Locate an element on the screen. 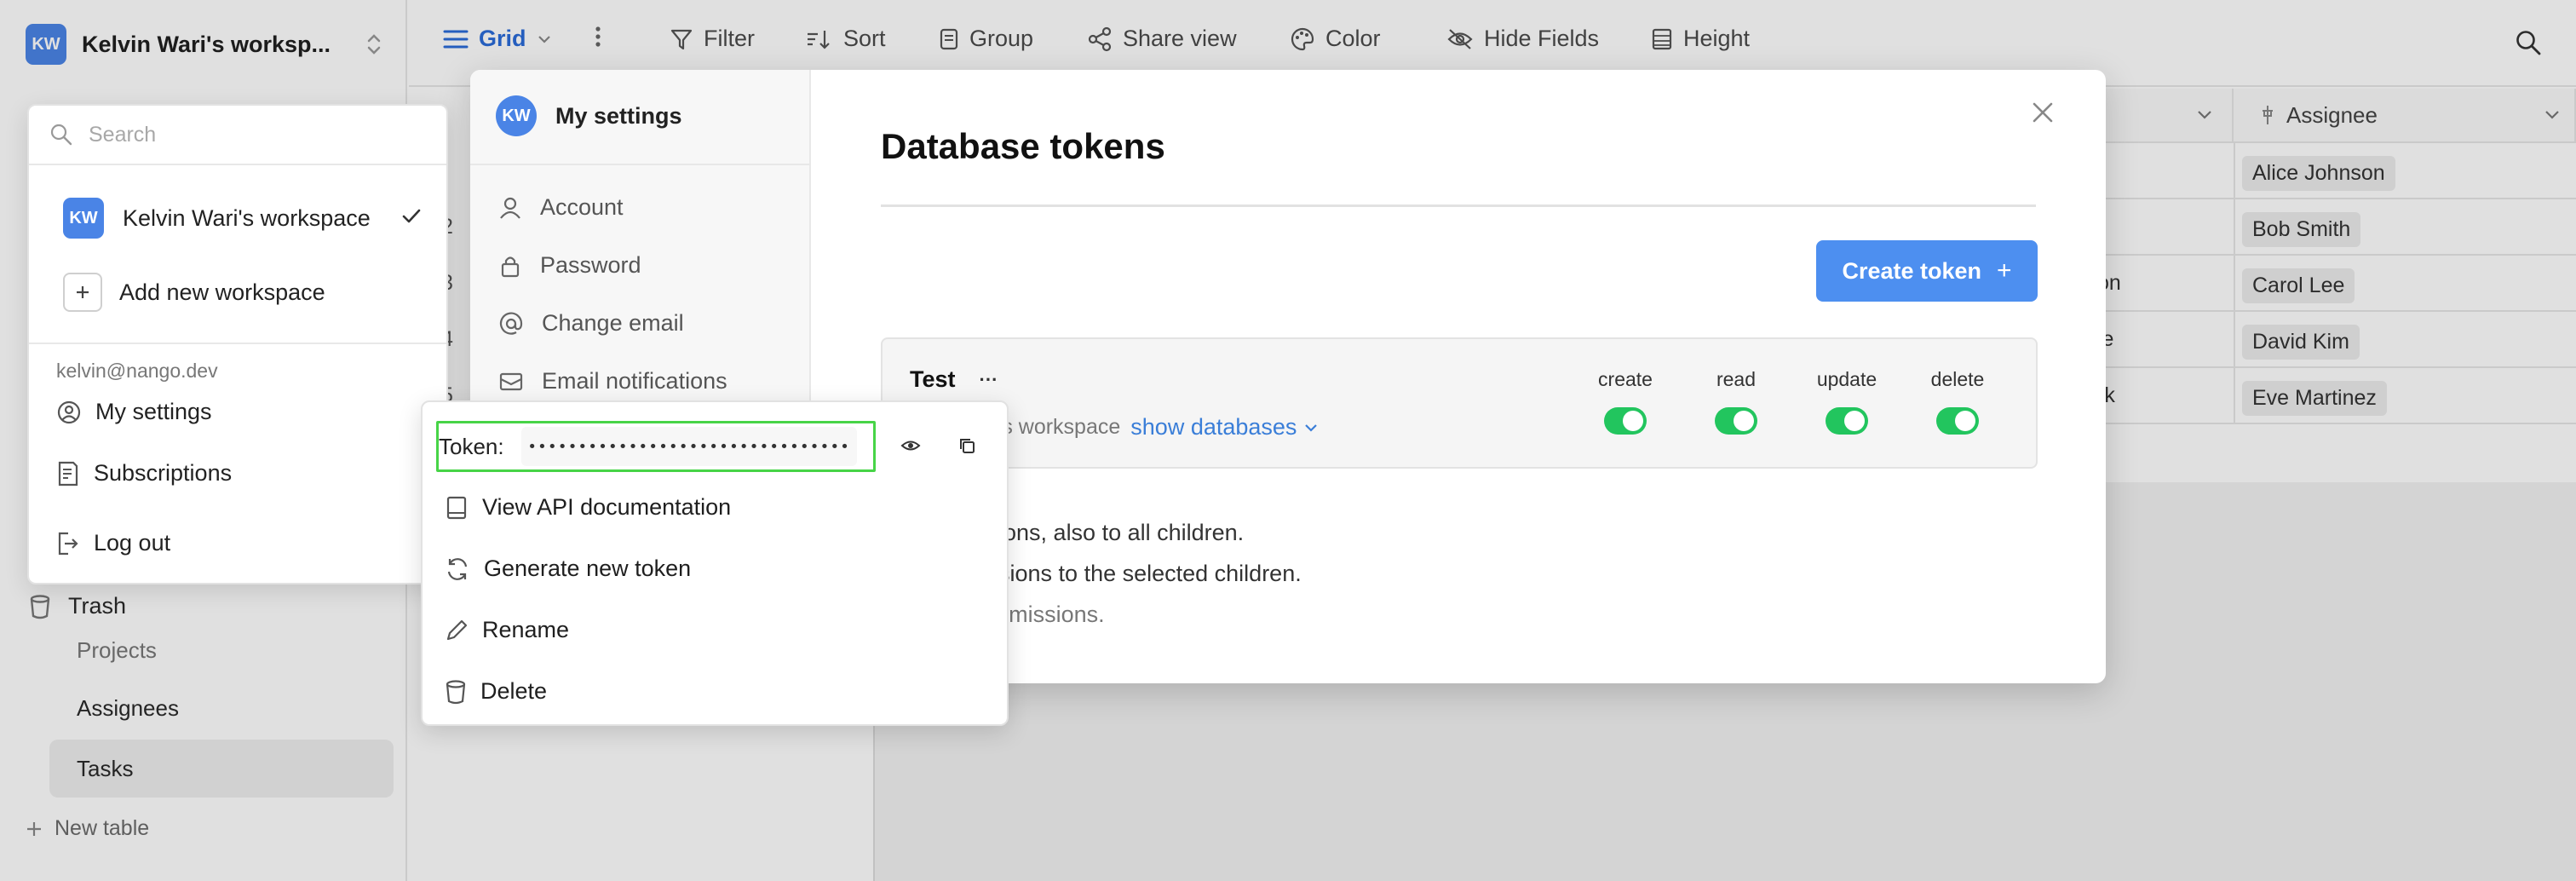 The height and width of the screenshot is (881, 2576). permission-label-read: read is located at coordinates (1737, 379).